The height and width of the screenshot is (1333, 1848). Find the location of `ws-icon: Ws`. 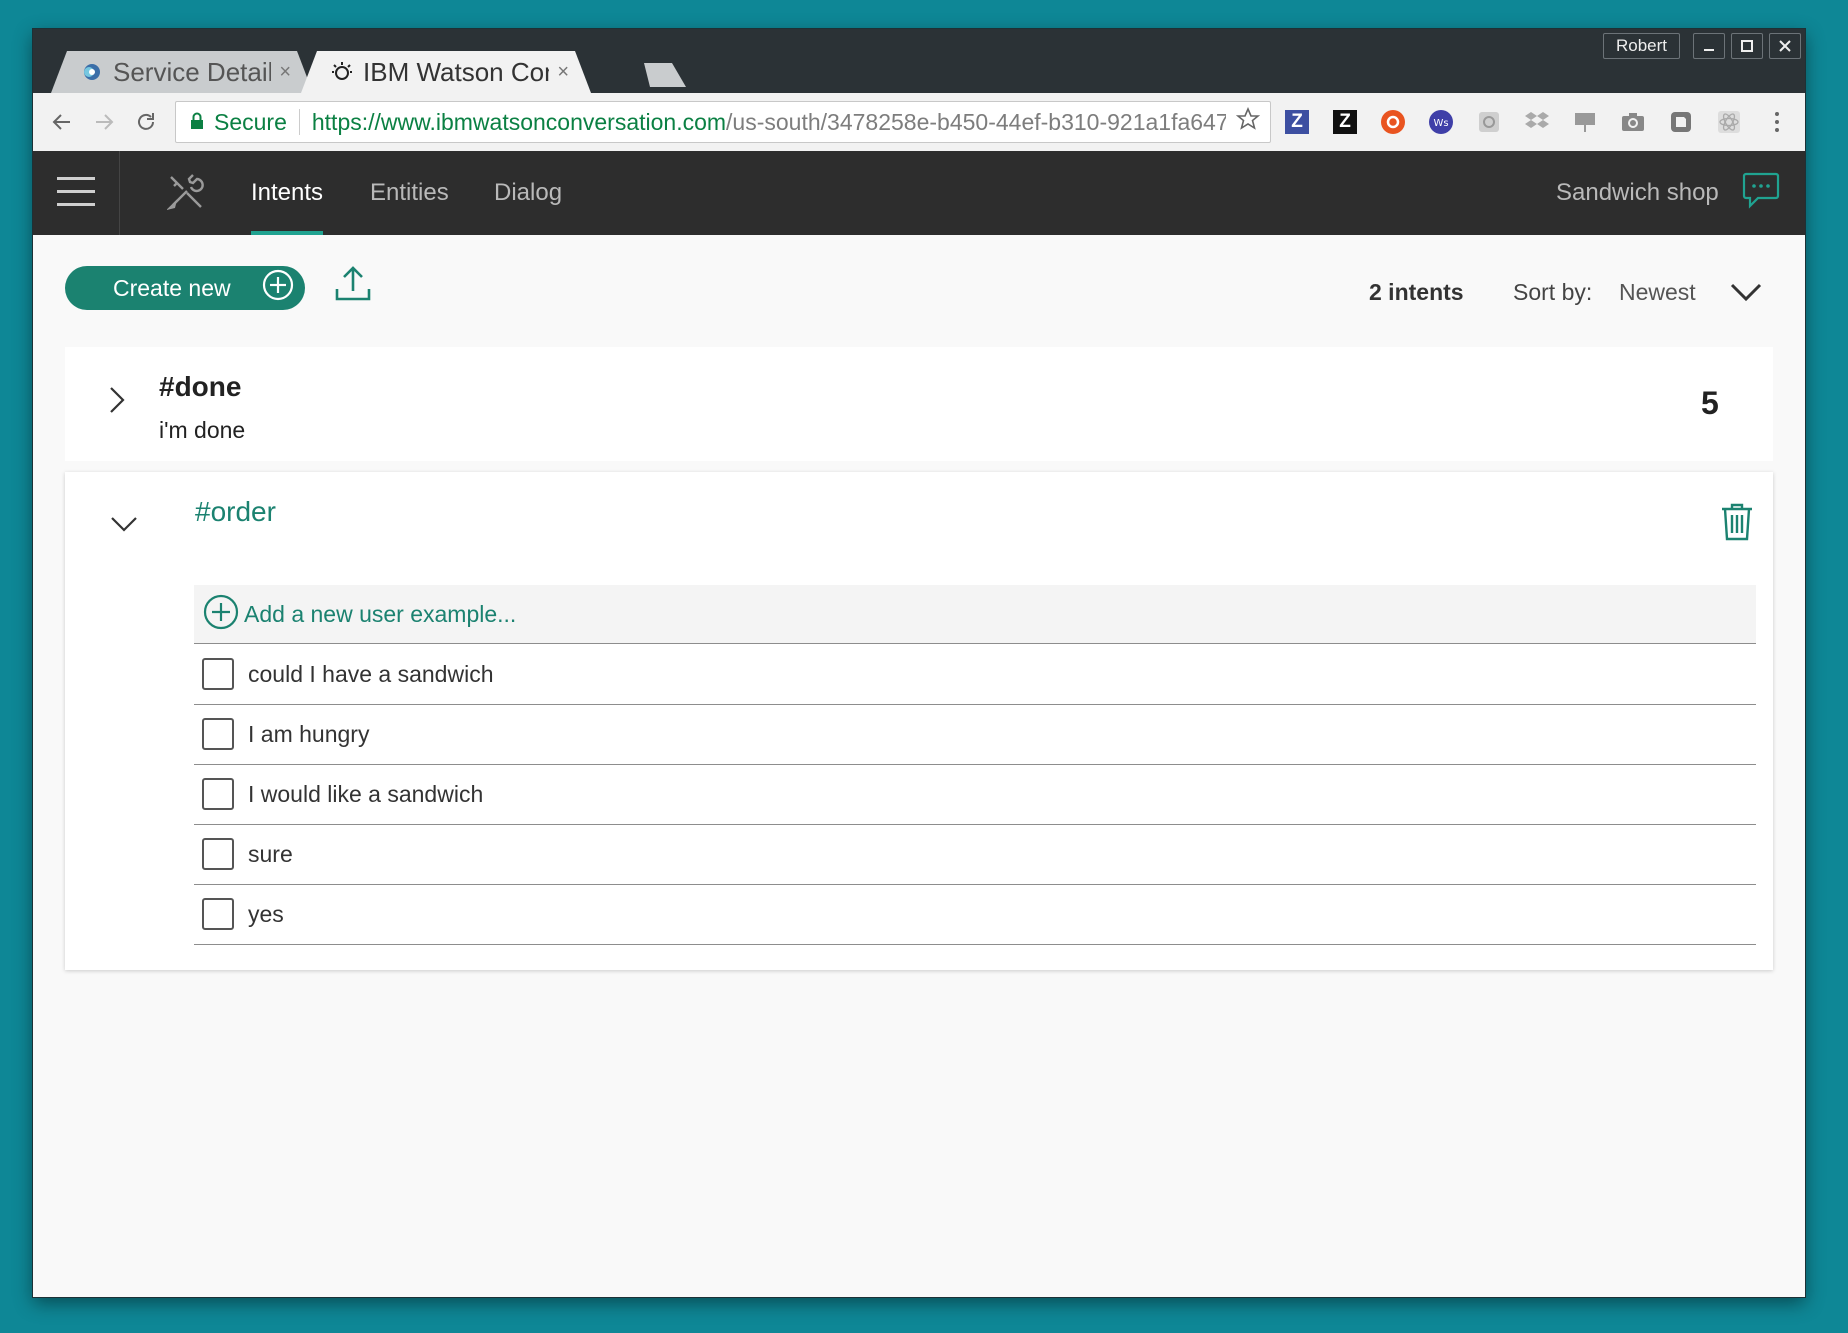

ws-icon: Ws is located at coordinates (1441, 122).